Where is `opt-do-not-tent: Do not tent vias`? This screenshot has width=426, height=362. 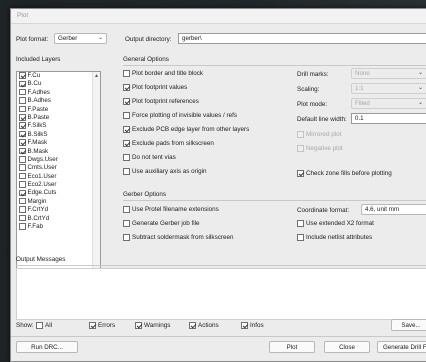 opt-do-not-tent: Do not tent vias is located at coordinates (149, 157).